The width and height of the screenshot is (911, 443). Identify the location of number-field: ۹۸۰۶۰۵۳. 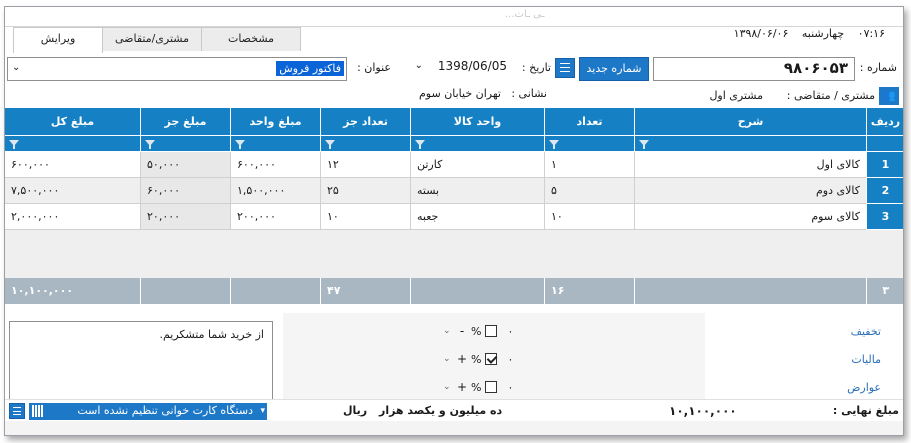
(754, 69).